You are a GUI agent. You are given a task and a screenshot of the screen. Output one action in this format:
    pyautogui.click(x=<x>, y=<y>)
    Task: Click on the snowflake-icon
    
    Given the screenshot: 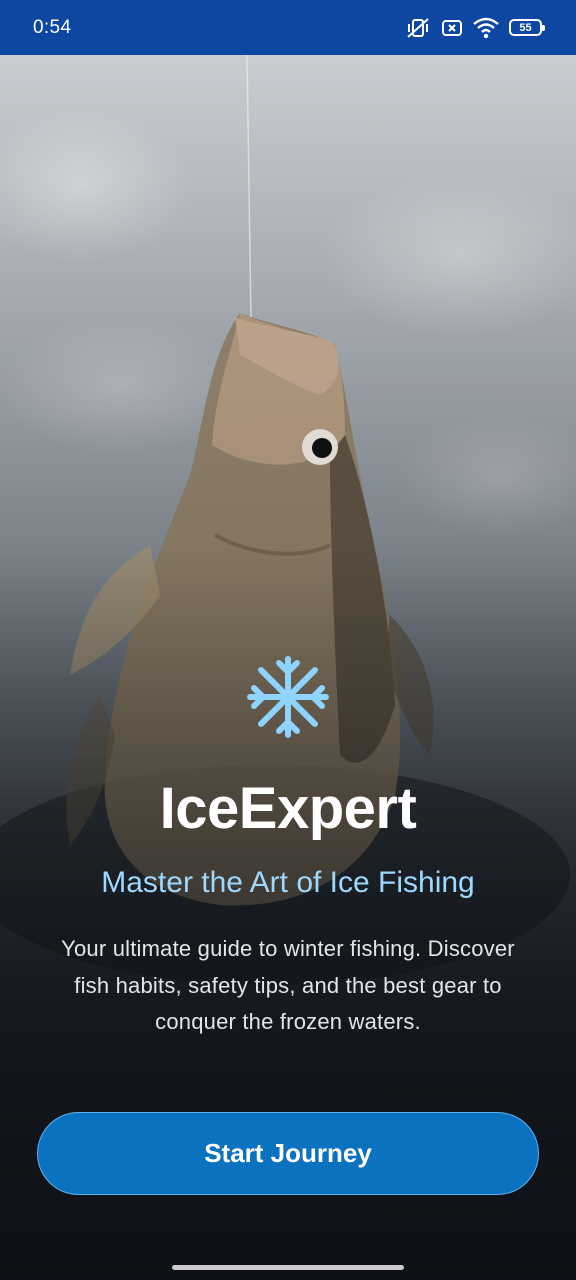 What is the action you would take?
    pyautogui.click(x=288, y=697)
    